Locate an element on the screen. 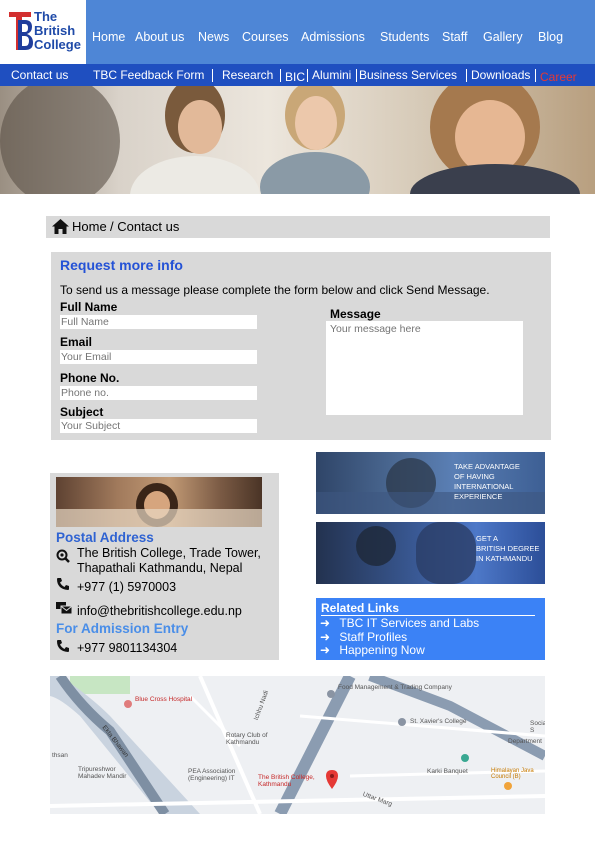 This screenshot has height=842, width=595. subject-label: Subject is located at coordinates (82, 412).